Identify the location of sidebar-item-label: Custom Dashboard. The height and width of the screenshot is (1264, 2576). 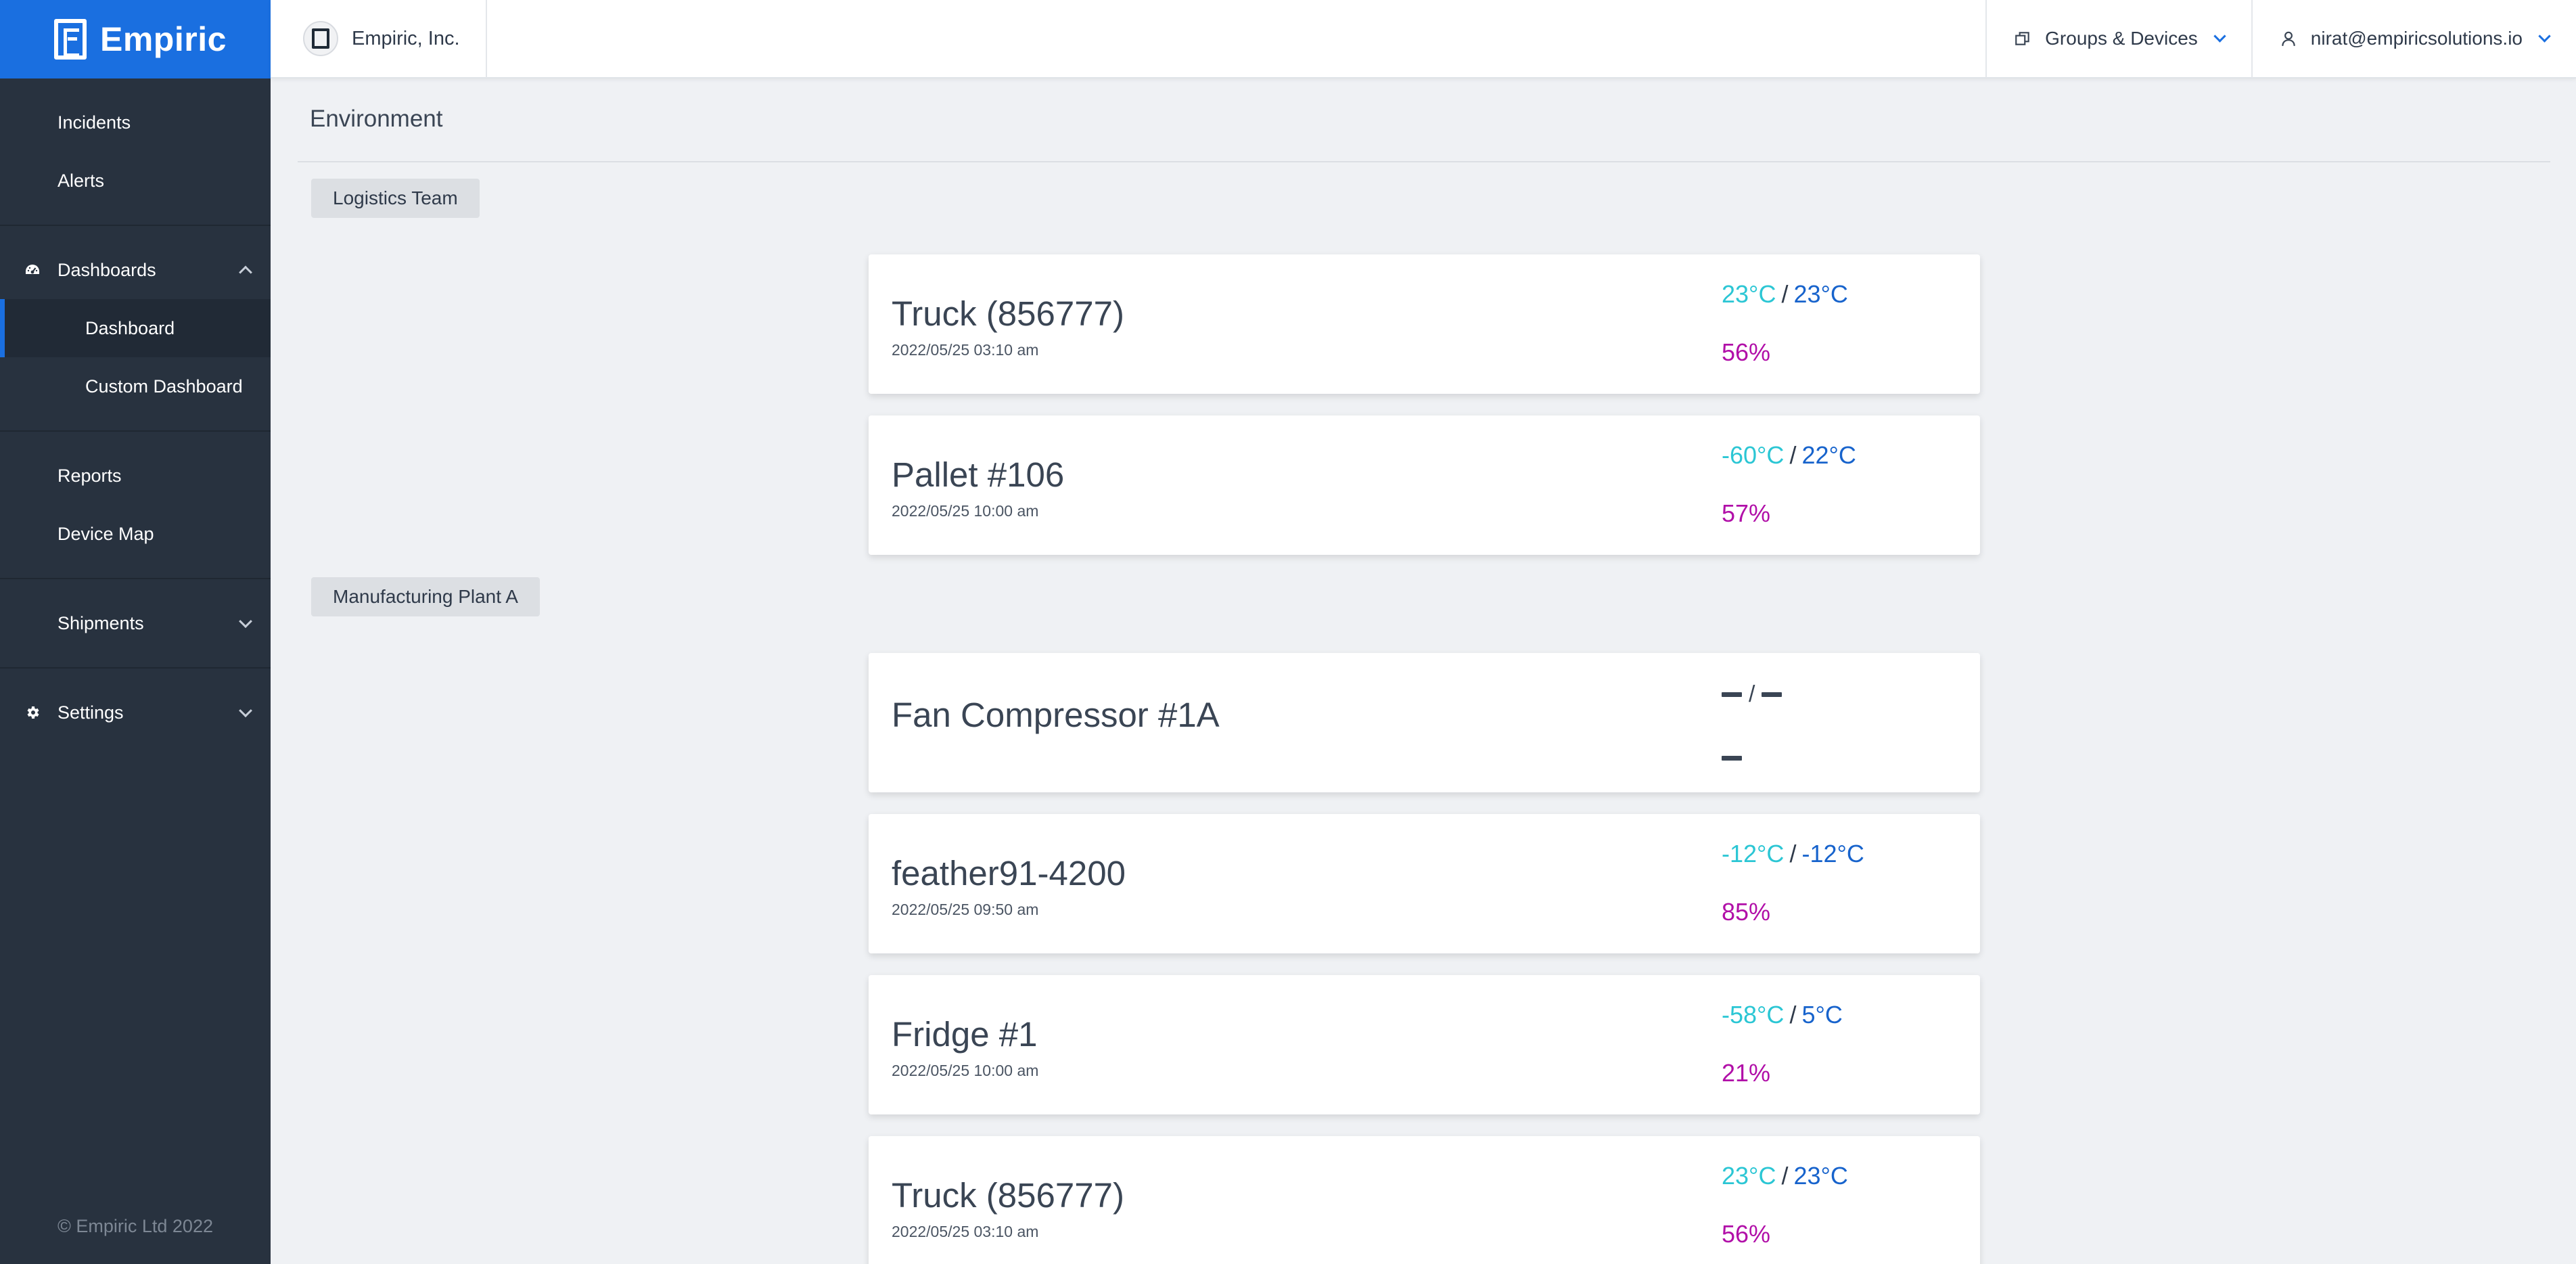
(164, 386).